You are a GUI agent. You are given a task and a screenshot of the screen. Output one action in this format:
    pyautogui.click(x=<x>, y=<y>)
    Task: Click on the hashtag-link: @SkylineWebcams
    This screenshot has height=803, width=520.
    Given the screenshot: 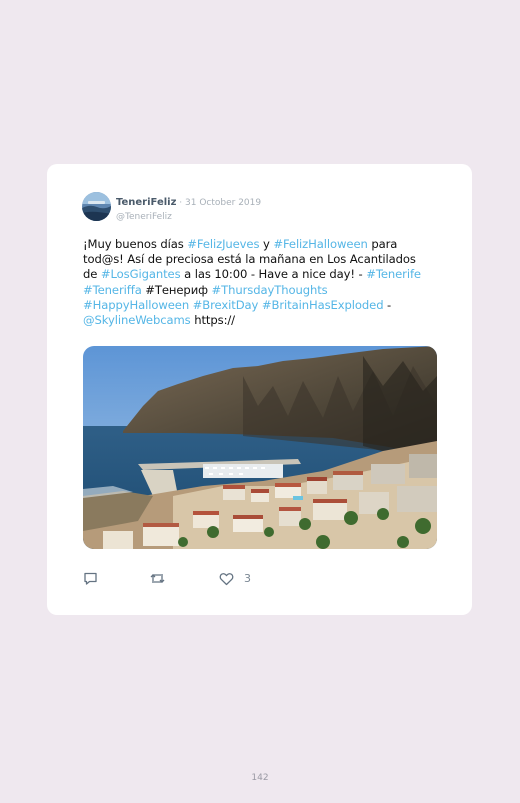 What is the action you would take?
    pyautogui.click(x=137, y=320)
    